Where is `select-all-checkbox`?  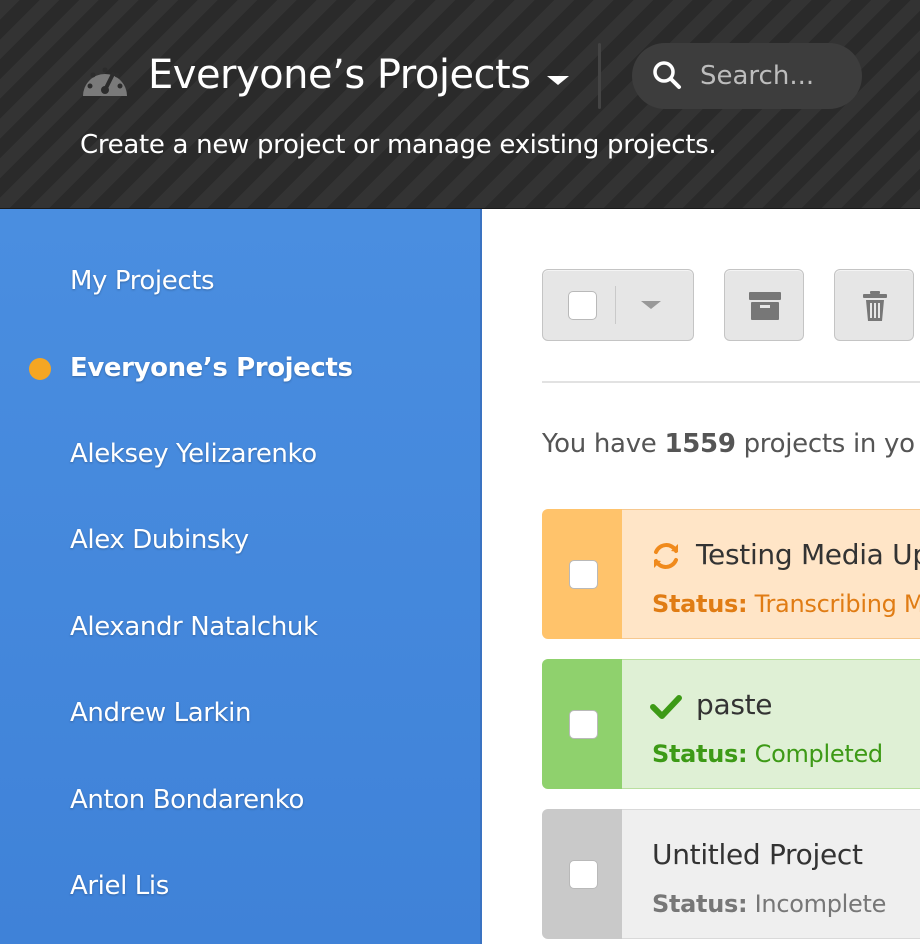 select-all-checkbox is located at coordinates (582, 305).